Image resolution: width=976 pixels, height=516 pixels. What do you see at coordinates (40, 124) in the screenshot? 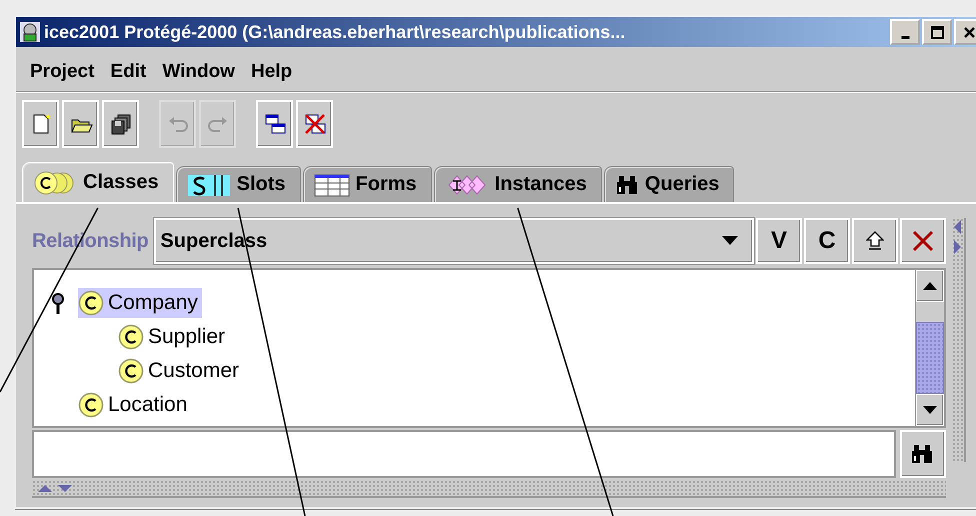
I see `new-file-button` at bounding box center [40, 124].